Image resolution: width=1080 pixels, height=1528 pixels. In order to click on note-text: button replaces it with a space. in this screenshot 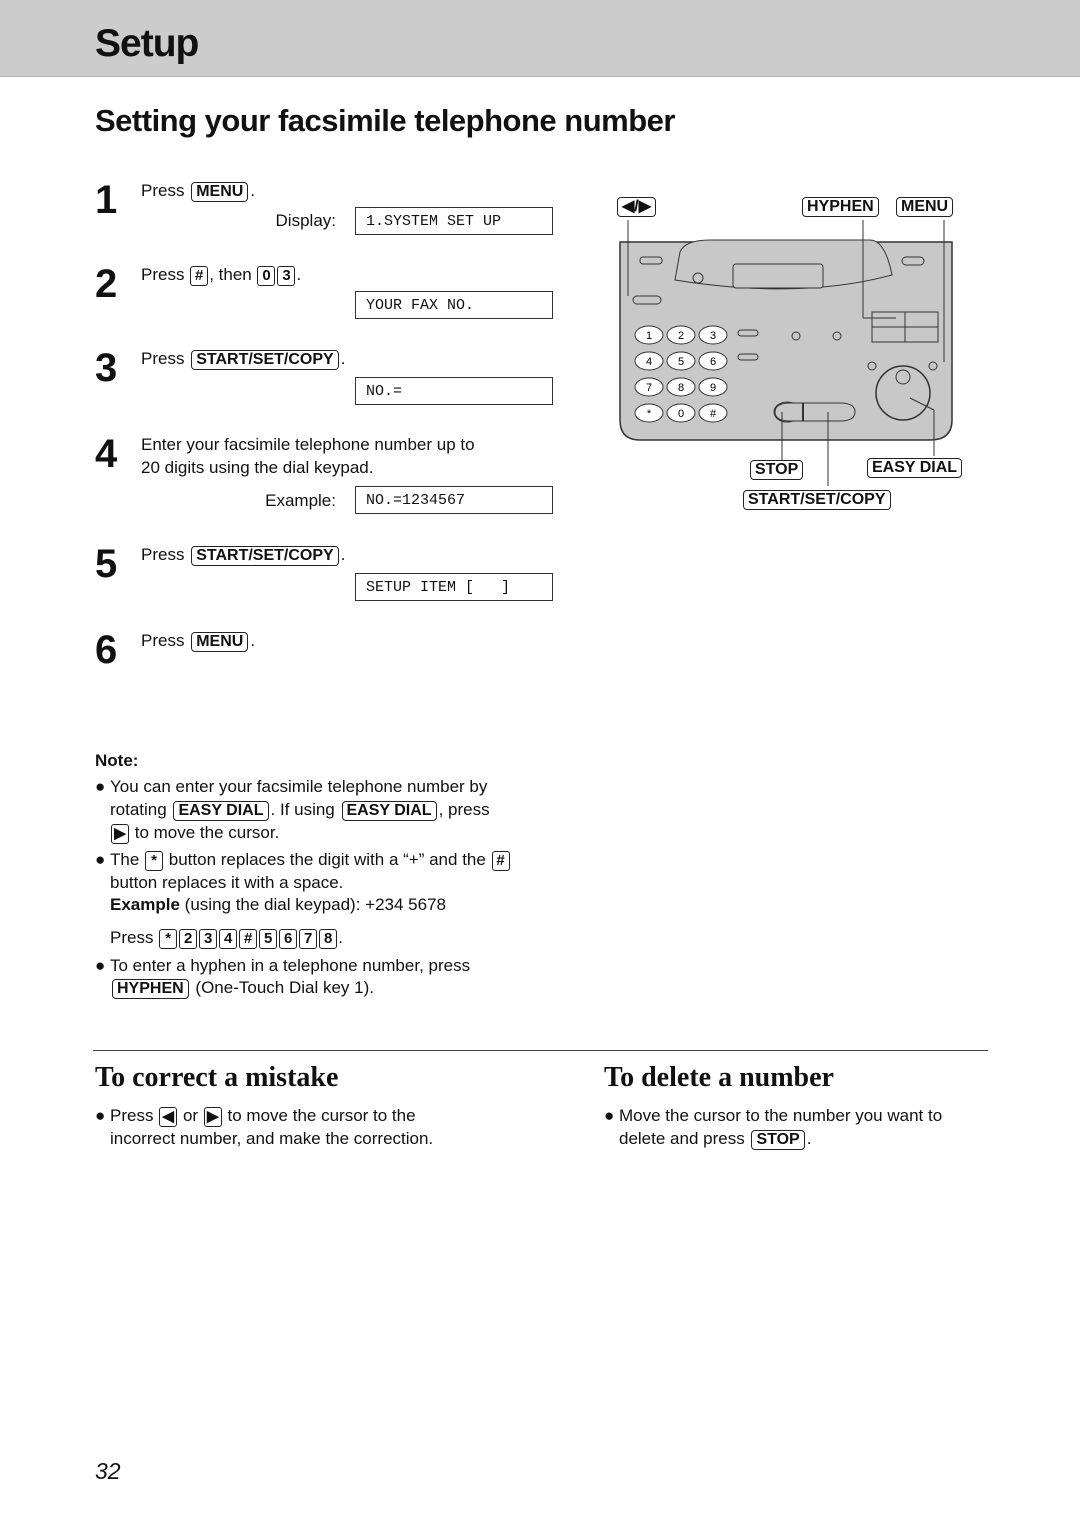, I will do `click(227, 882)`.